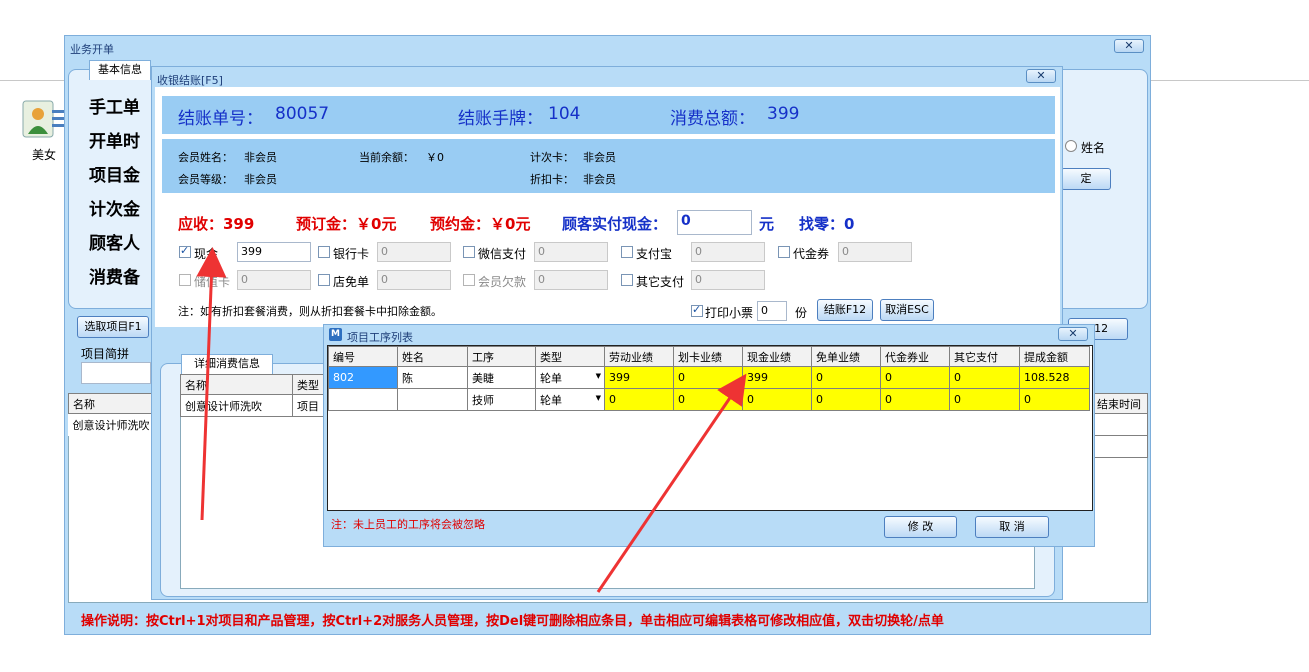  What do you see at coordinates (777, 377) in the screenshot?
I see `cell-cash-perf: 399` at bounding box center [777, 377].